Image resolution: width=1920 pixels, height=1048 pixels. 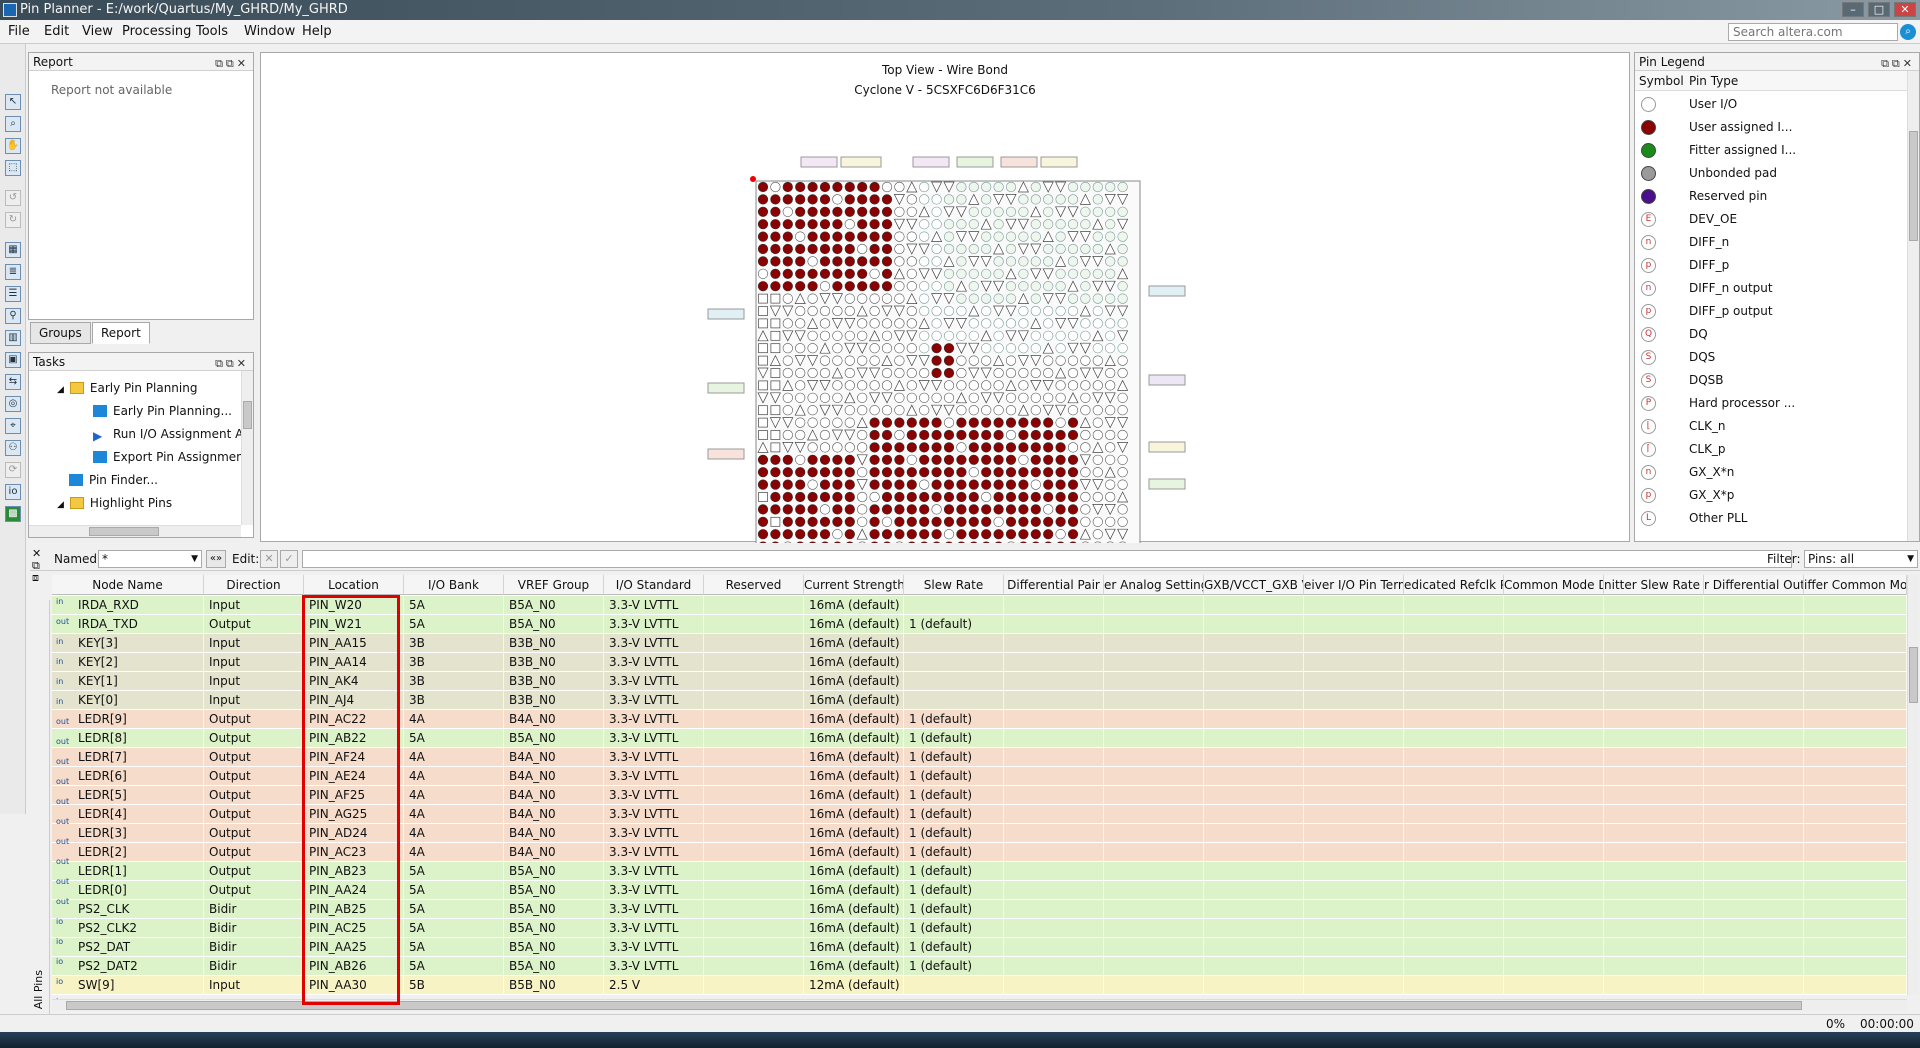 What do you see at coordinates (232, 64) in the screenshot?
I see `panel-controls: ⧉⧉✕` at bounding box center [232, 64].